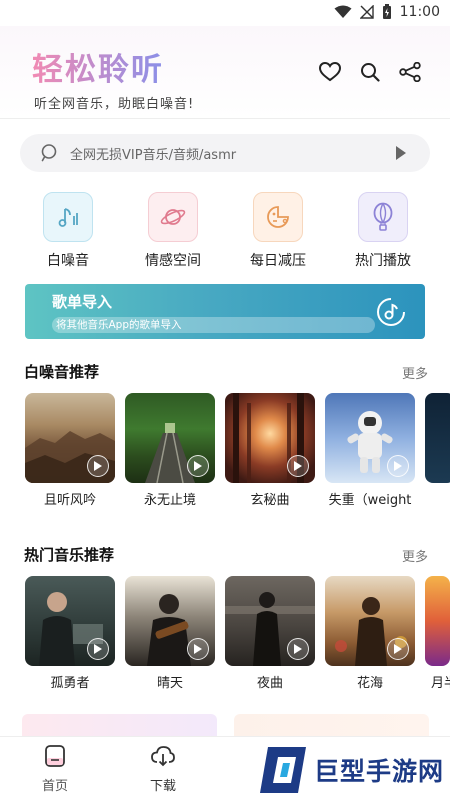  Describe the element at coordinates (366, 12) in the screenshot. I see `no-signal-icon` at that location.